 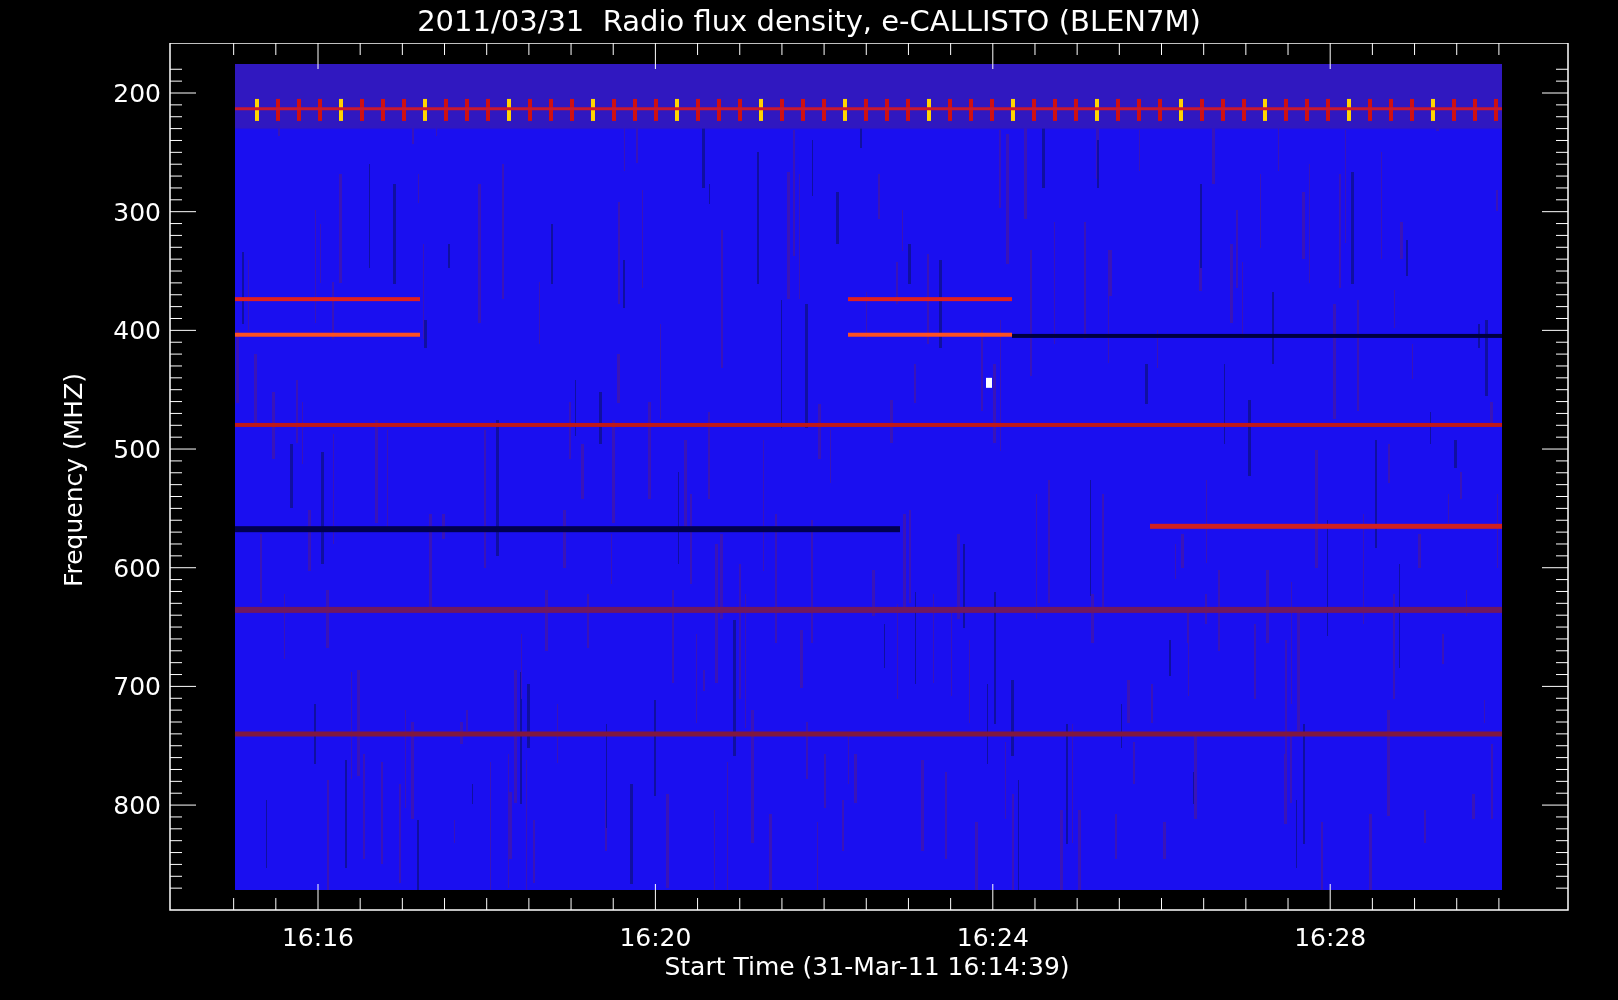 What do you see at coordinates (867, 966) in the screenshot?
I see `x-axis-title: Start Time (31-Mar-11 16:14:39)` at bounding box center [867, 966].